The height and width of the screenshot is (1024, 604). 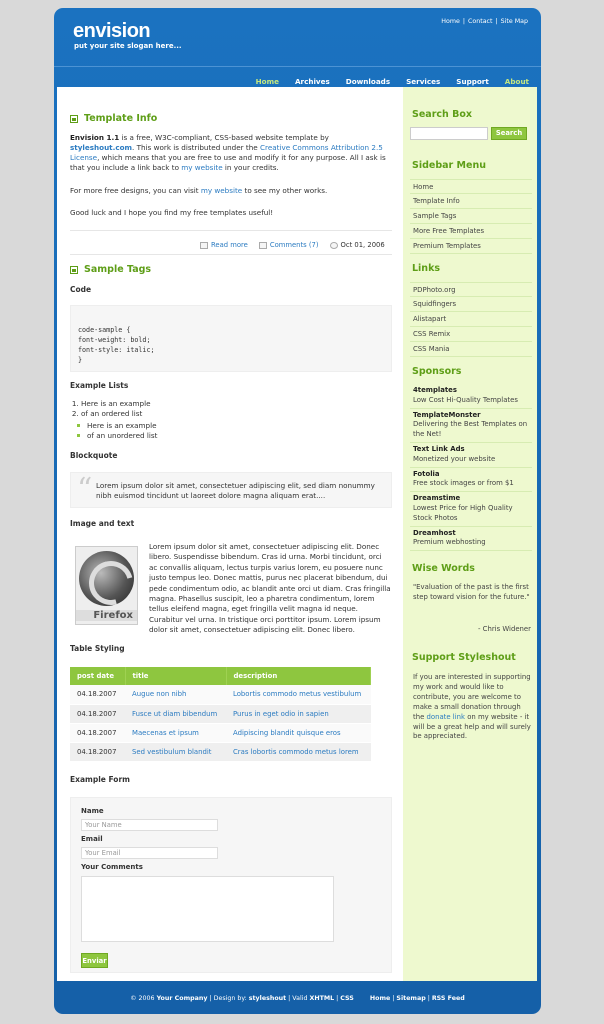 What do you see at coordinates (321, 998) in the screenshot?
I see `footer-xhtml-link: XHTML` at bounding box center [321, 998].